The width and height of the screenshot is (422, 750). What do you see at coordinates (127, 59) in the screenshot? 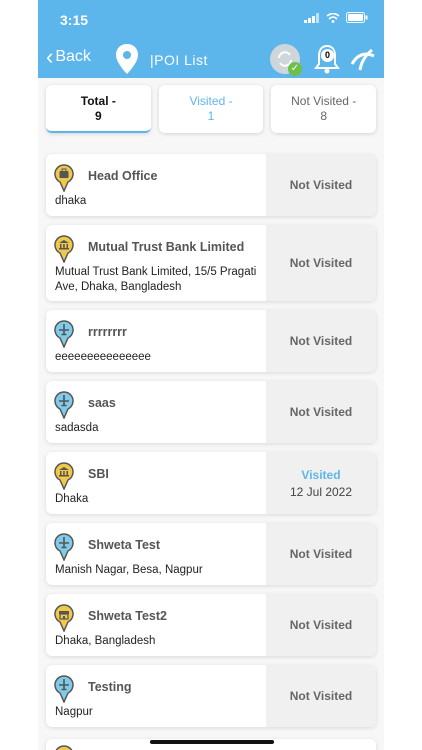
I see `poi-pin-icon` at bounding box center [127, 59].